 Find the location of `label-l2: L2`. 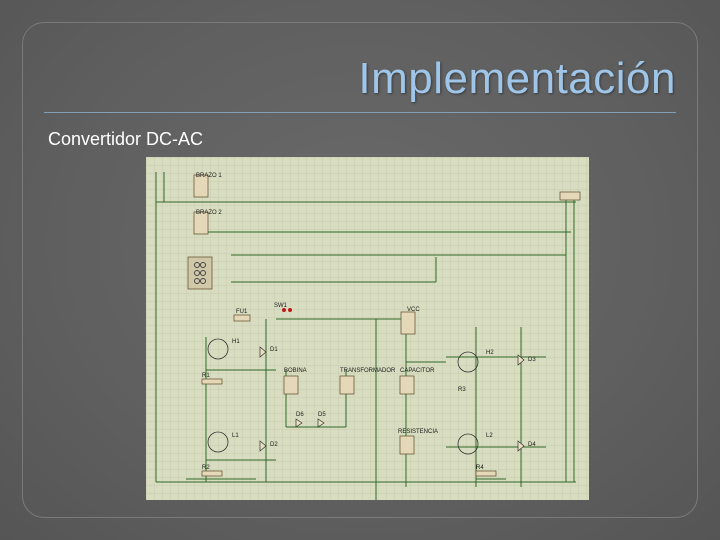

label-l2: L2 is located at coordinates (489, 436).